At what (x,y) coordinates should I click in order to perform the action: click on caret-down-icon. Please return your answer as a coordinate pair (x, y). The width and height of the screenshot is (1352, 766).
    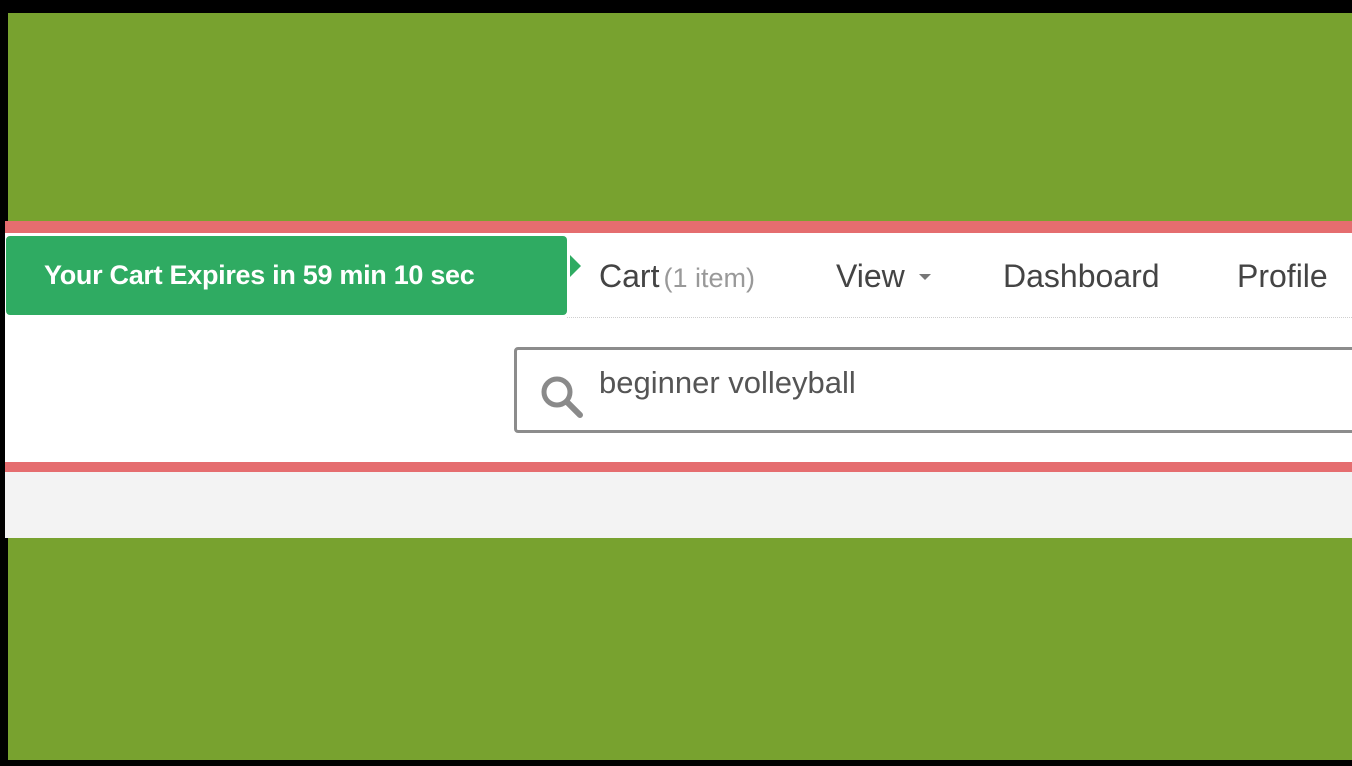
    Looking at the image, I should click on (924, 276).